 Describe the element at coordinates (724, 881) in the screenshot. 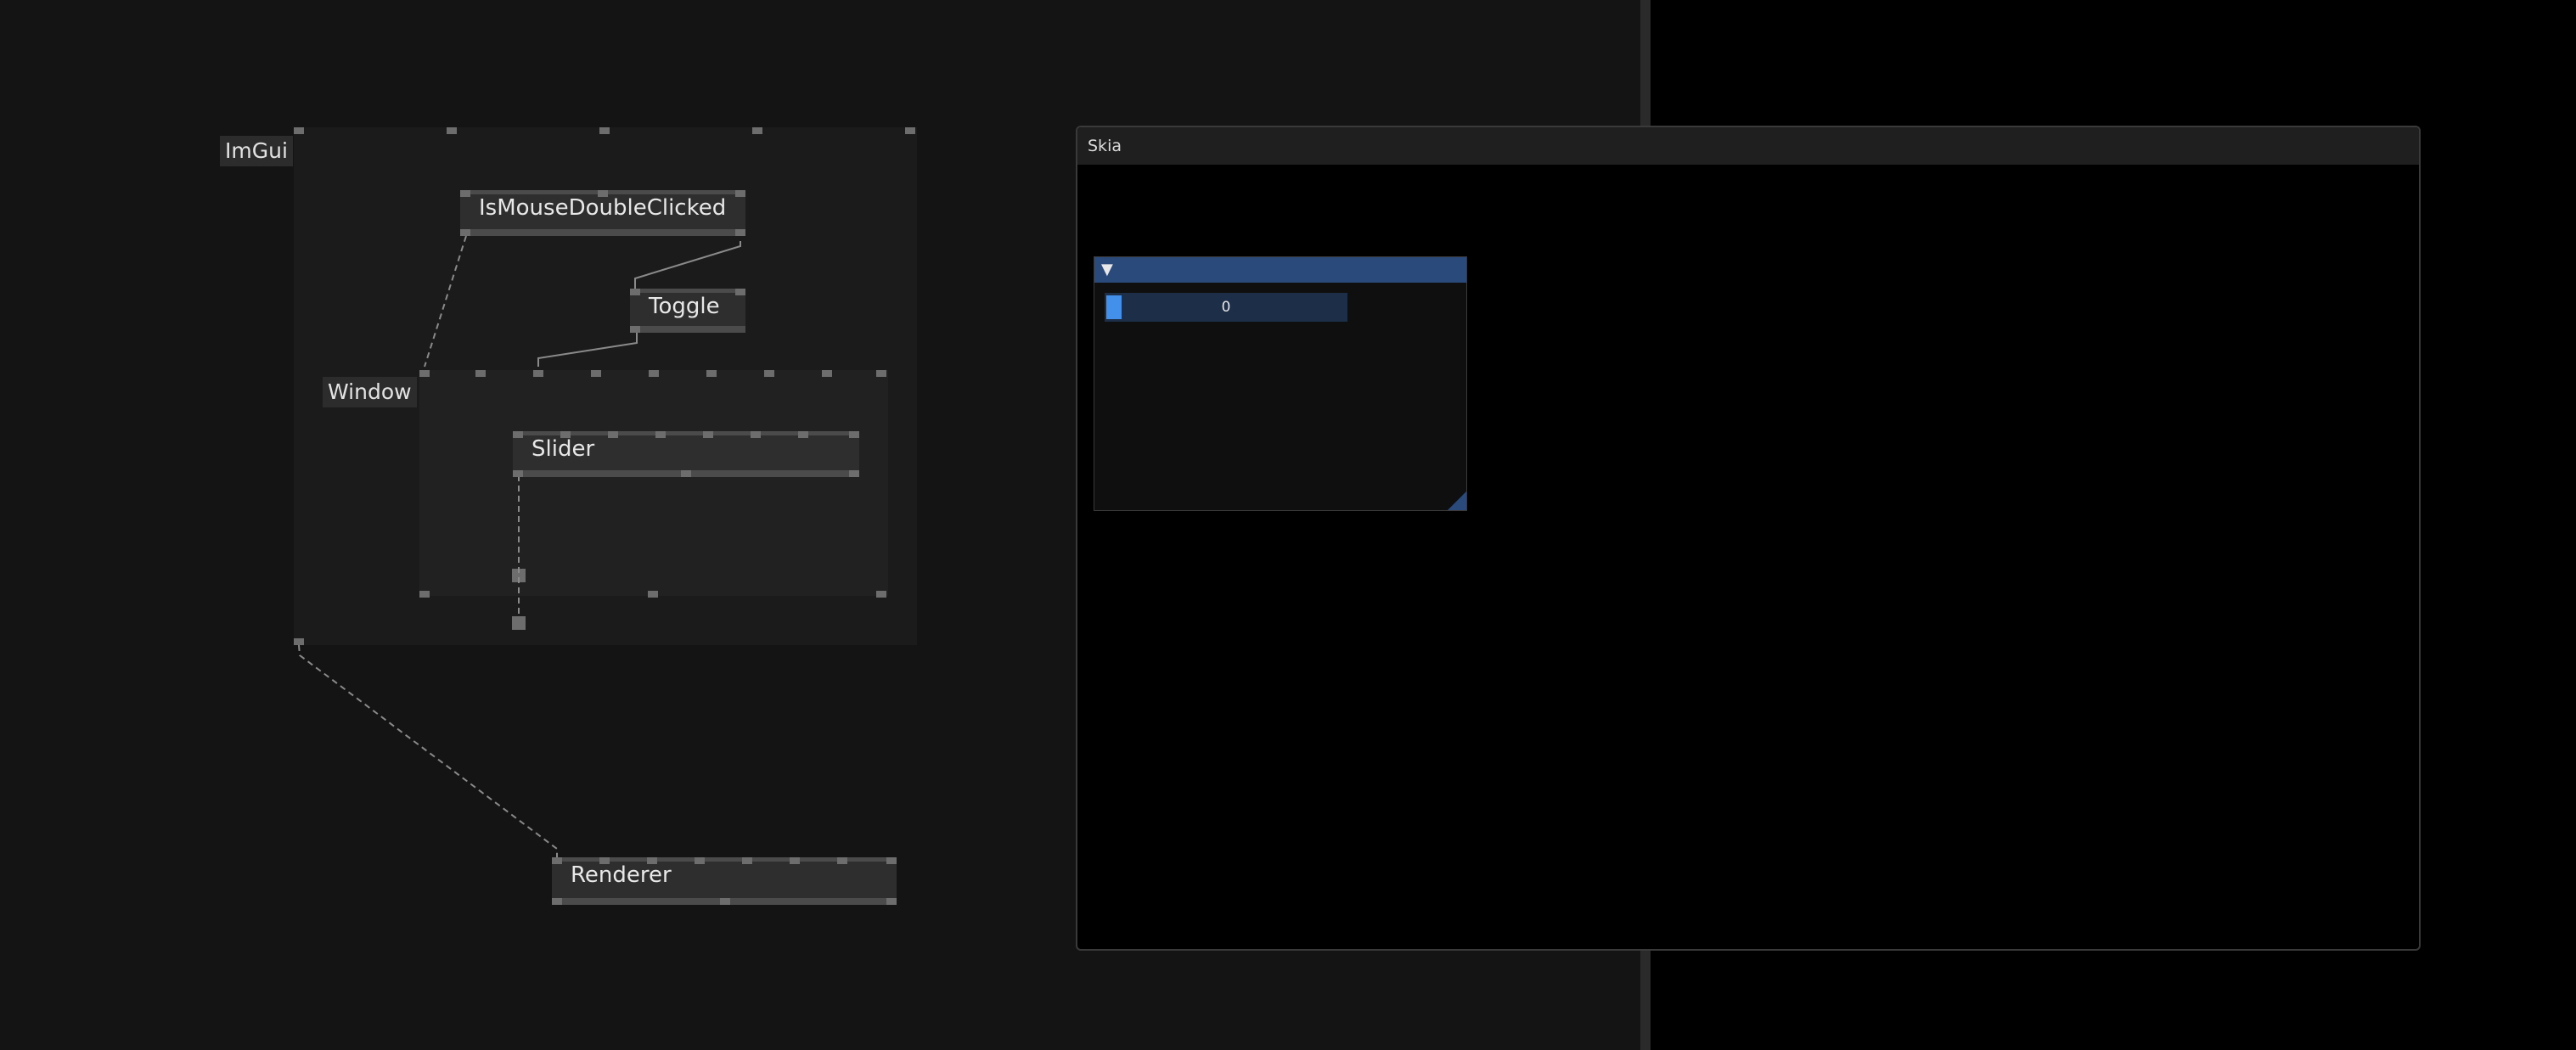

I see `node-renderer: Renderer` at that location.